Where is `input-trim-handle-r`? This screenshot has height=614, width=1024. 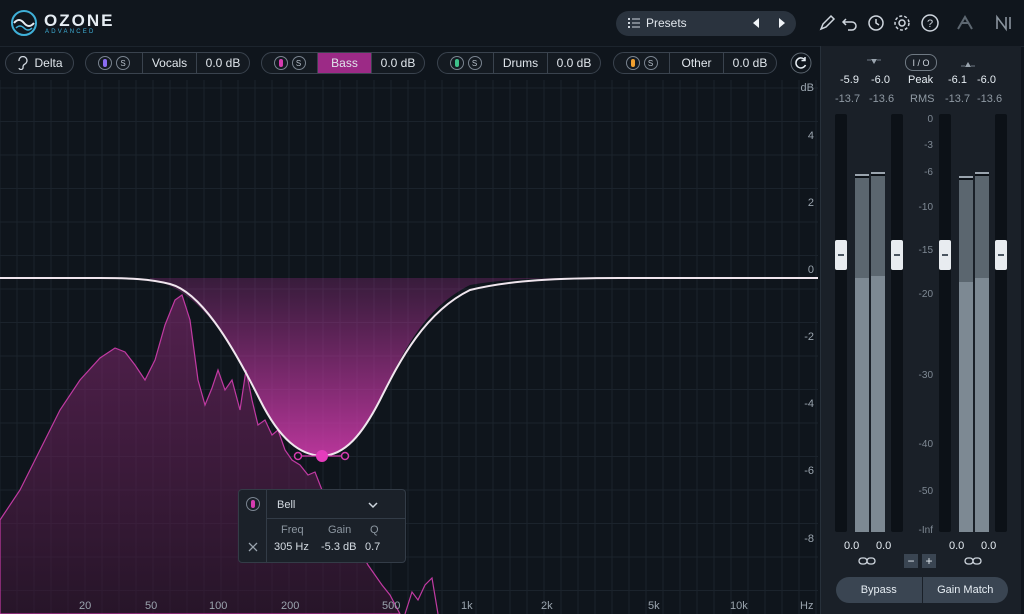 input-trim-handle-r is located at coordinates (897, 255).